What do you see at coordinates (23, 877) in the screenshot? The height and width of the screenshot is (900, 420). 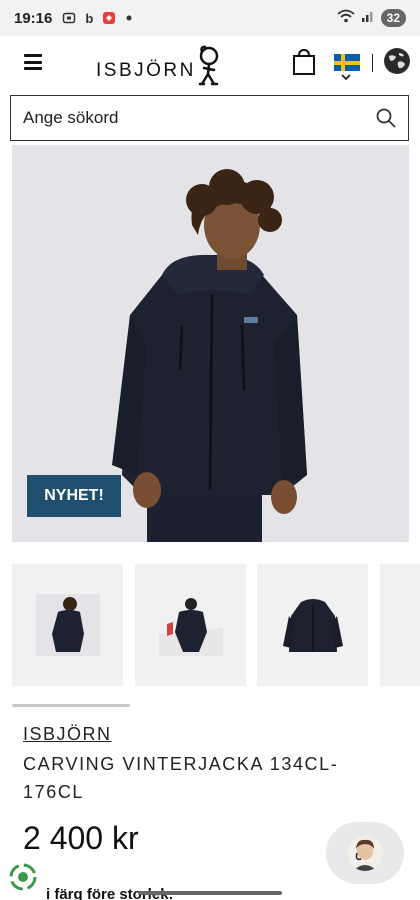 I see `recycle-icon` at bounding box center [23, 877].